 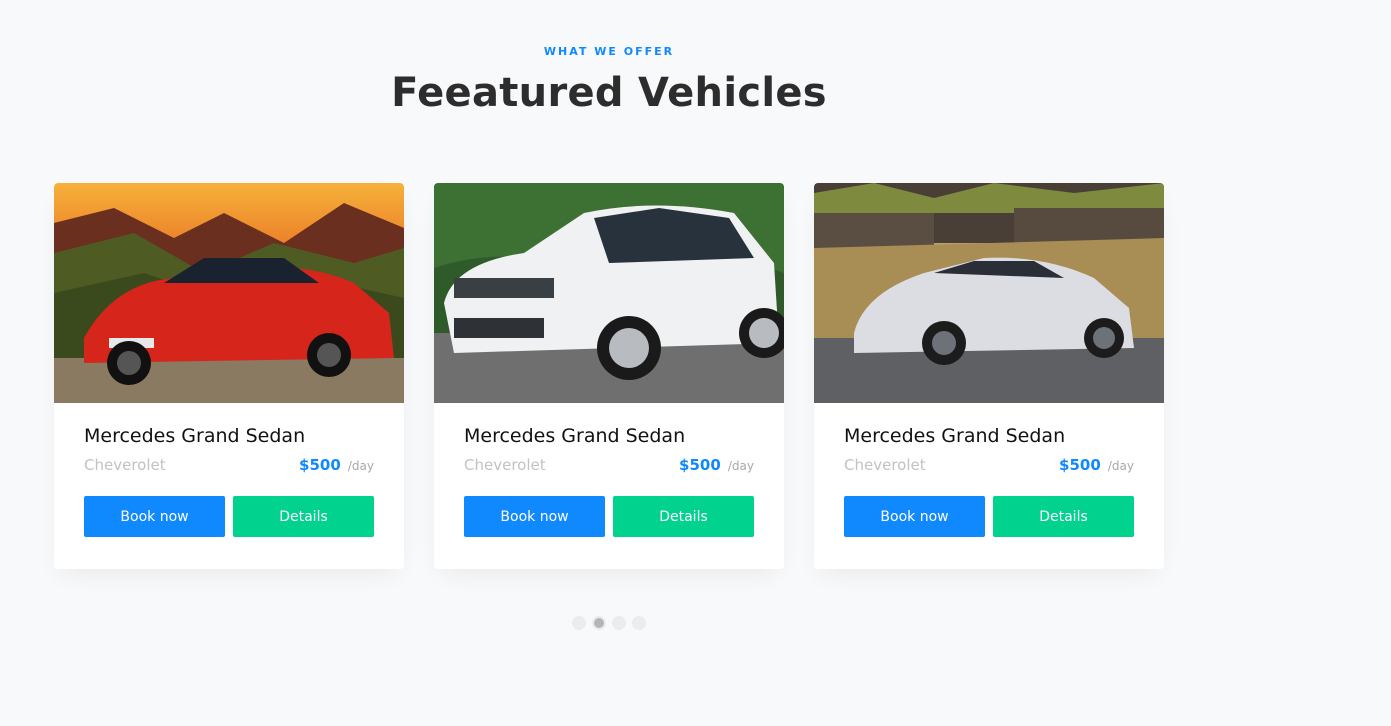 I want to click on white-suv-photo, so click(x=609, y=293).